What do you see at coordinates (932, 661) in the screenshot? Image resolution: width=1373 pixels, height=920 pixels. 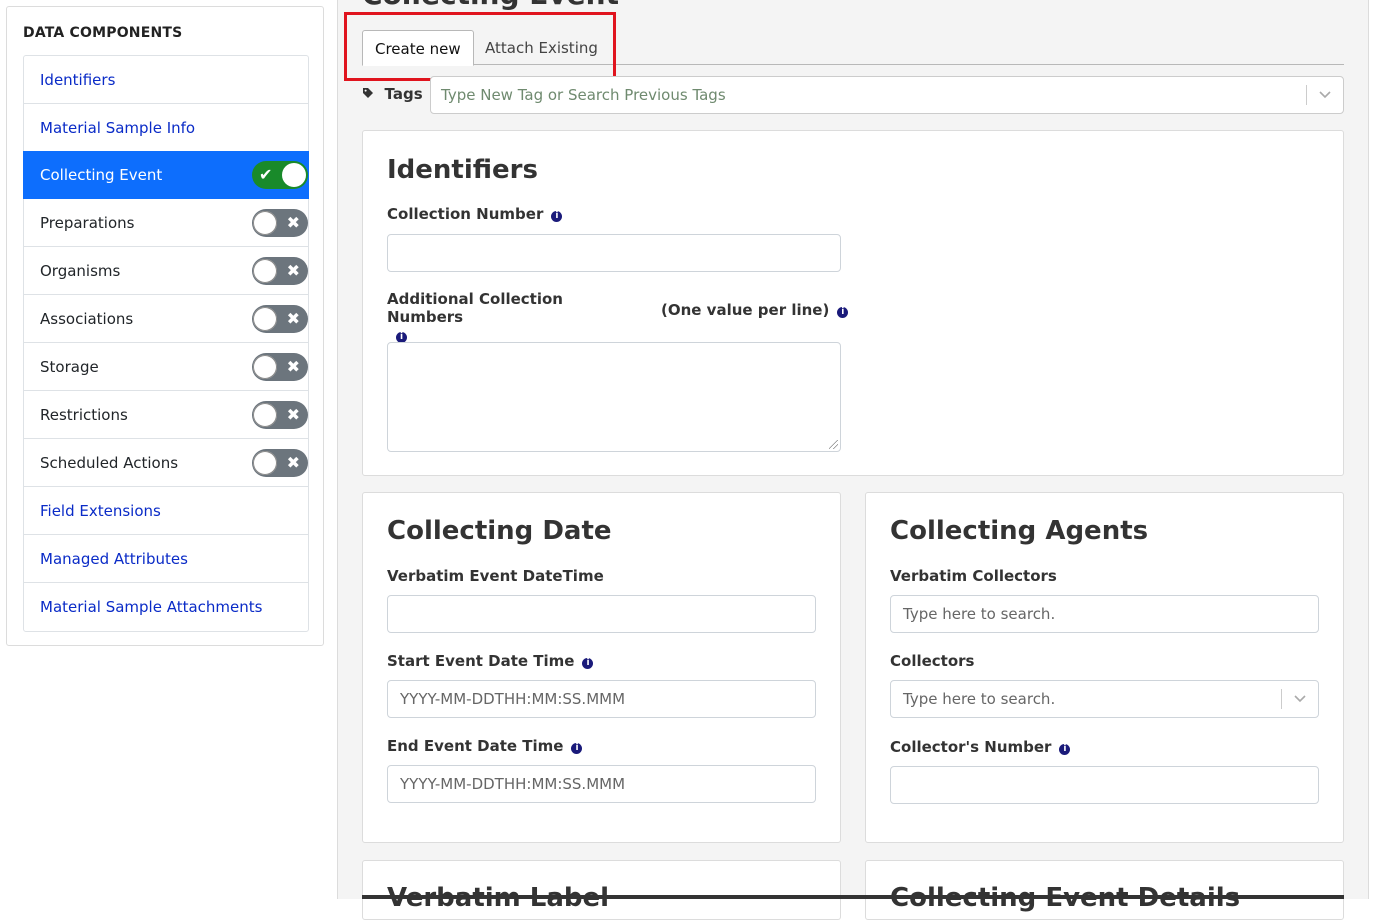 I see `collectors-label: Collectors` at bounding box center [932, 661].